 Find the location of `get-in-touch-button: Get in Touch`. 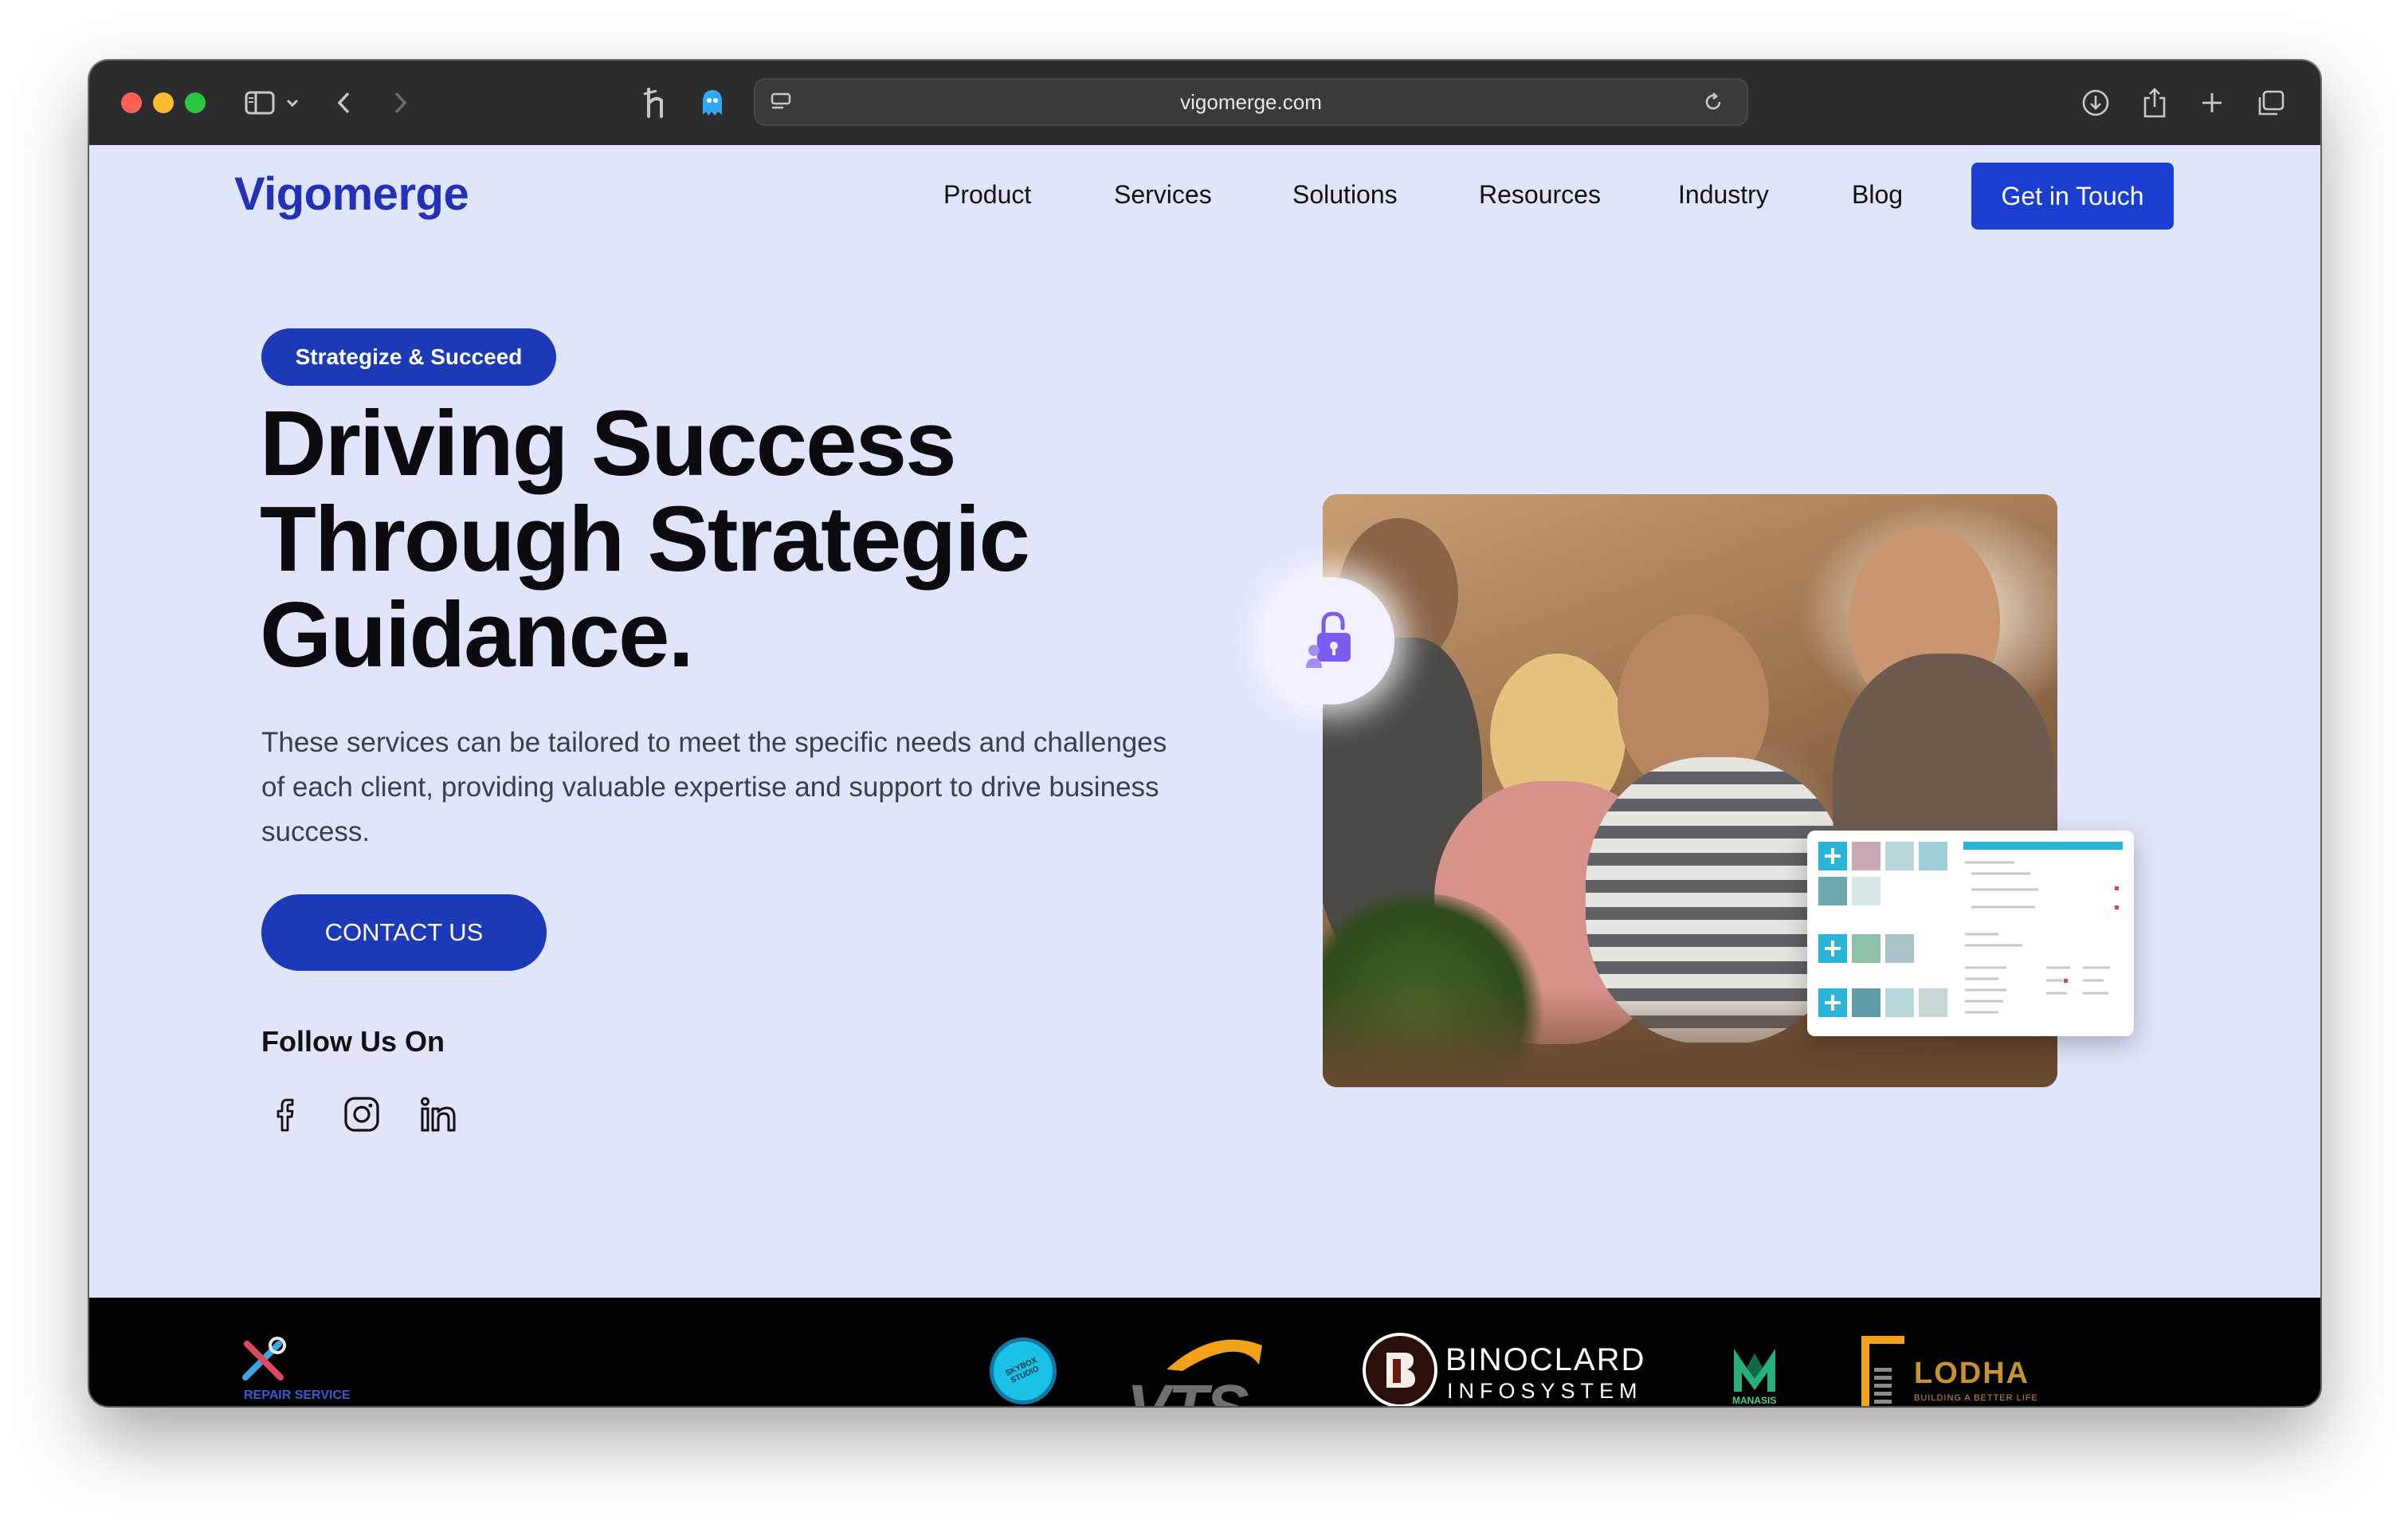

get-in-touch-button: Get in Touch is located at coordinates (2072, 197).